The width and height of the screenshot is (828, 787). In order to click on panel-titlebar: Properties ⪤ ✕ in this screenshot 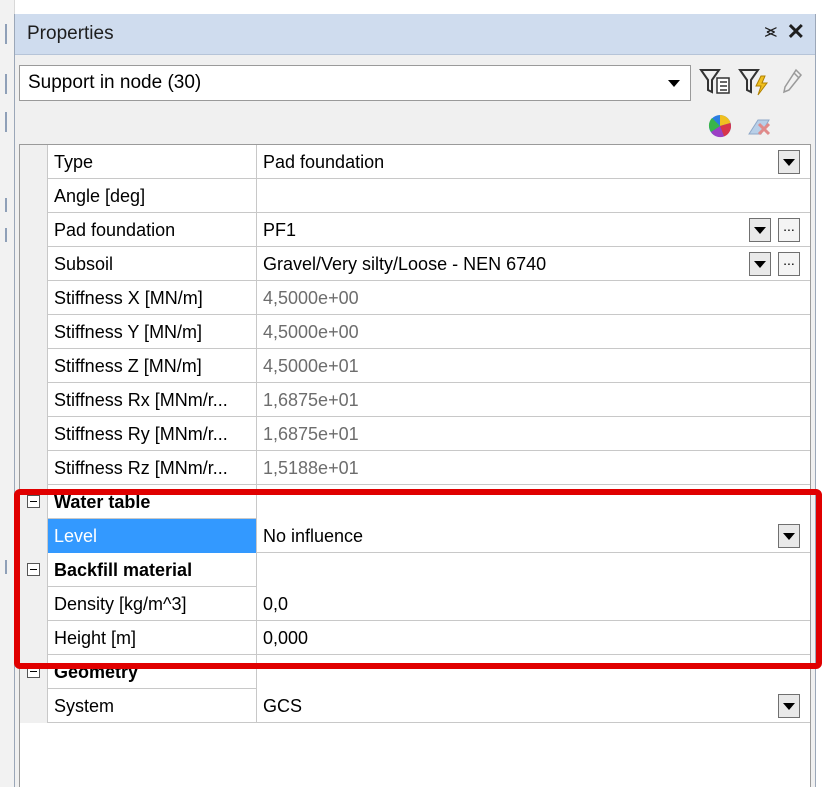, I will do `click(415, 34)`.